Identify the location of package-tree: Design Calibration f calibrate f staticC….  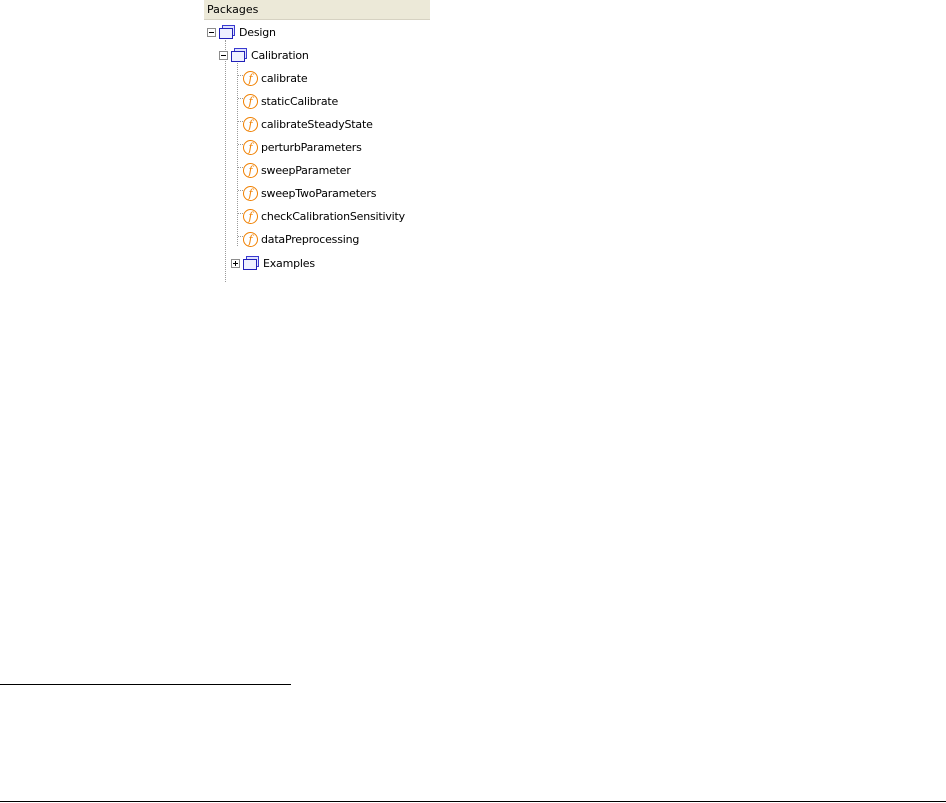
(317, 151).